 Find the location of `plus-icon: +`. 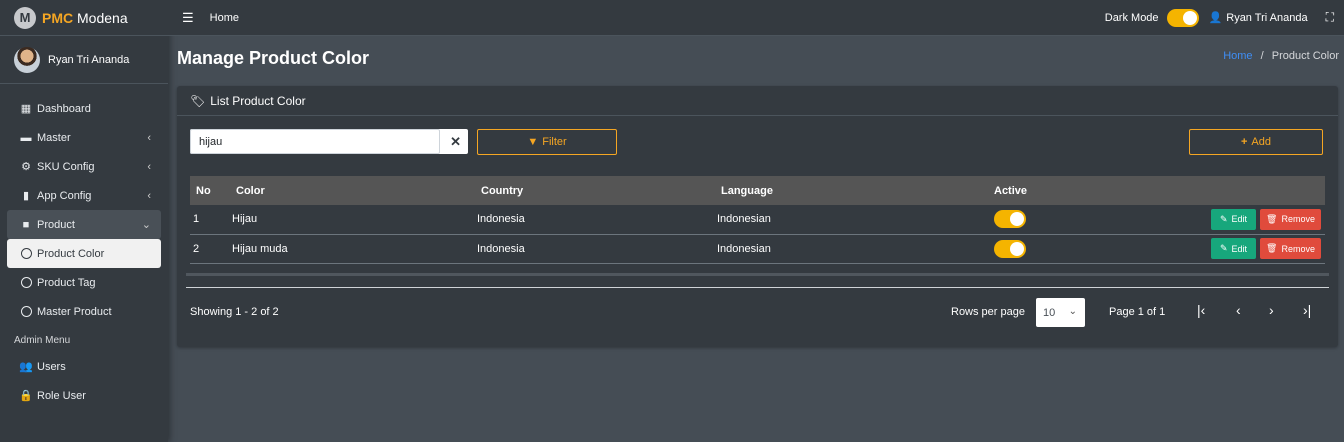

plus-icon: + is located at coordinates (1244, 142).